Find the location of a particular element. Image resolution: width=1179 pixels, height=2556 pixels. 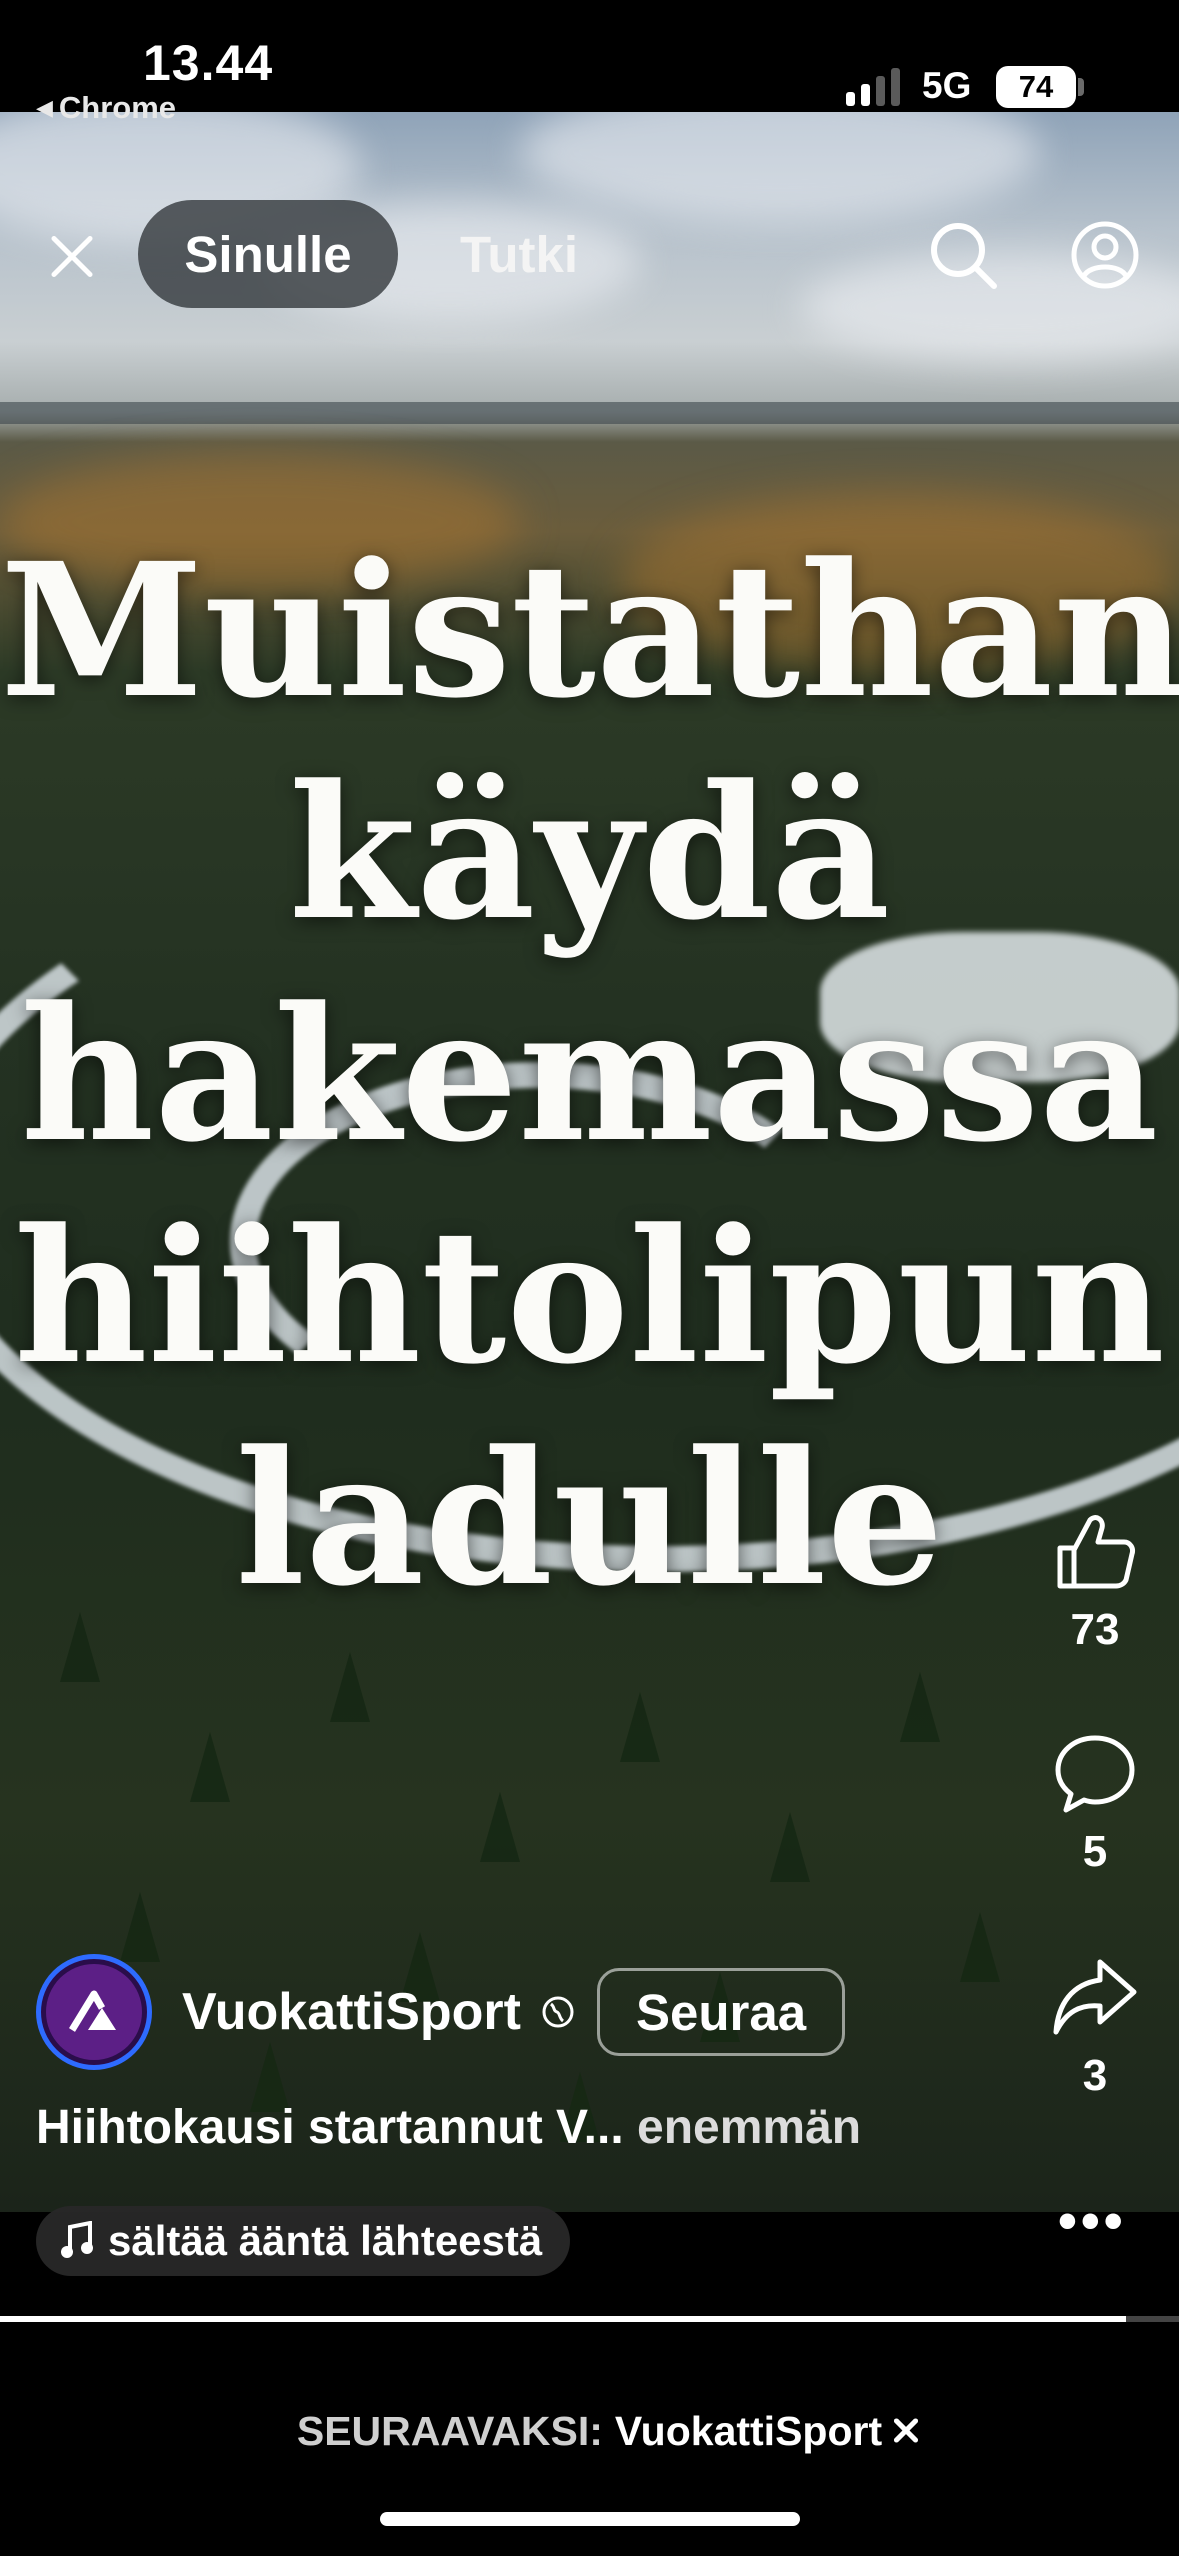

avatar-logo is located at coordinates (94, 2012).